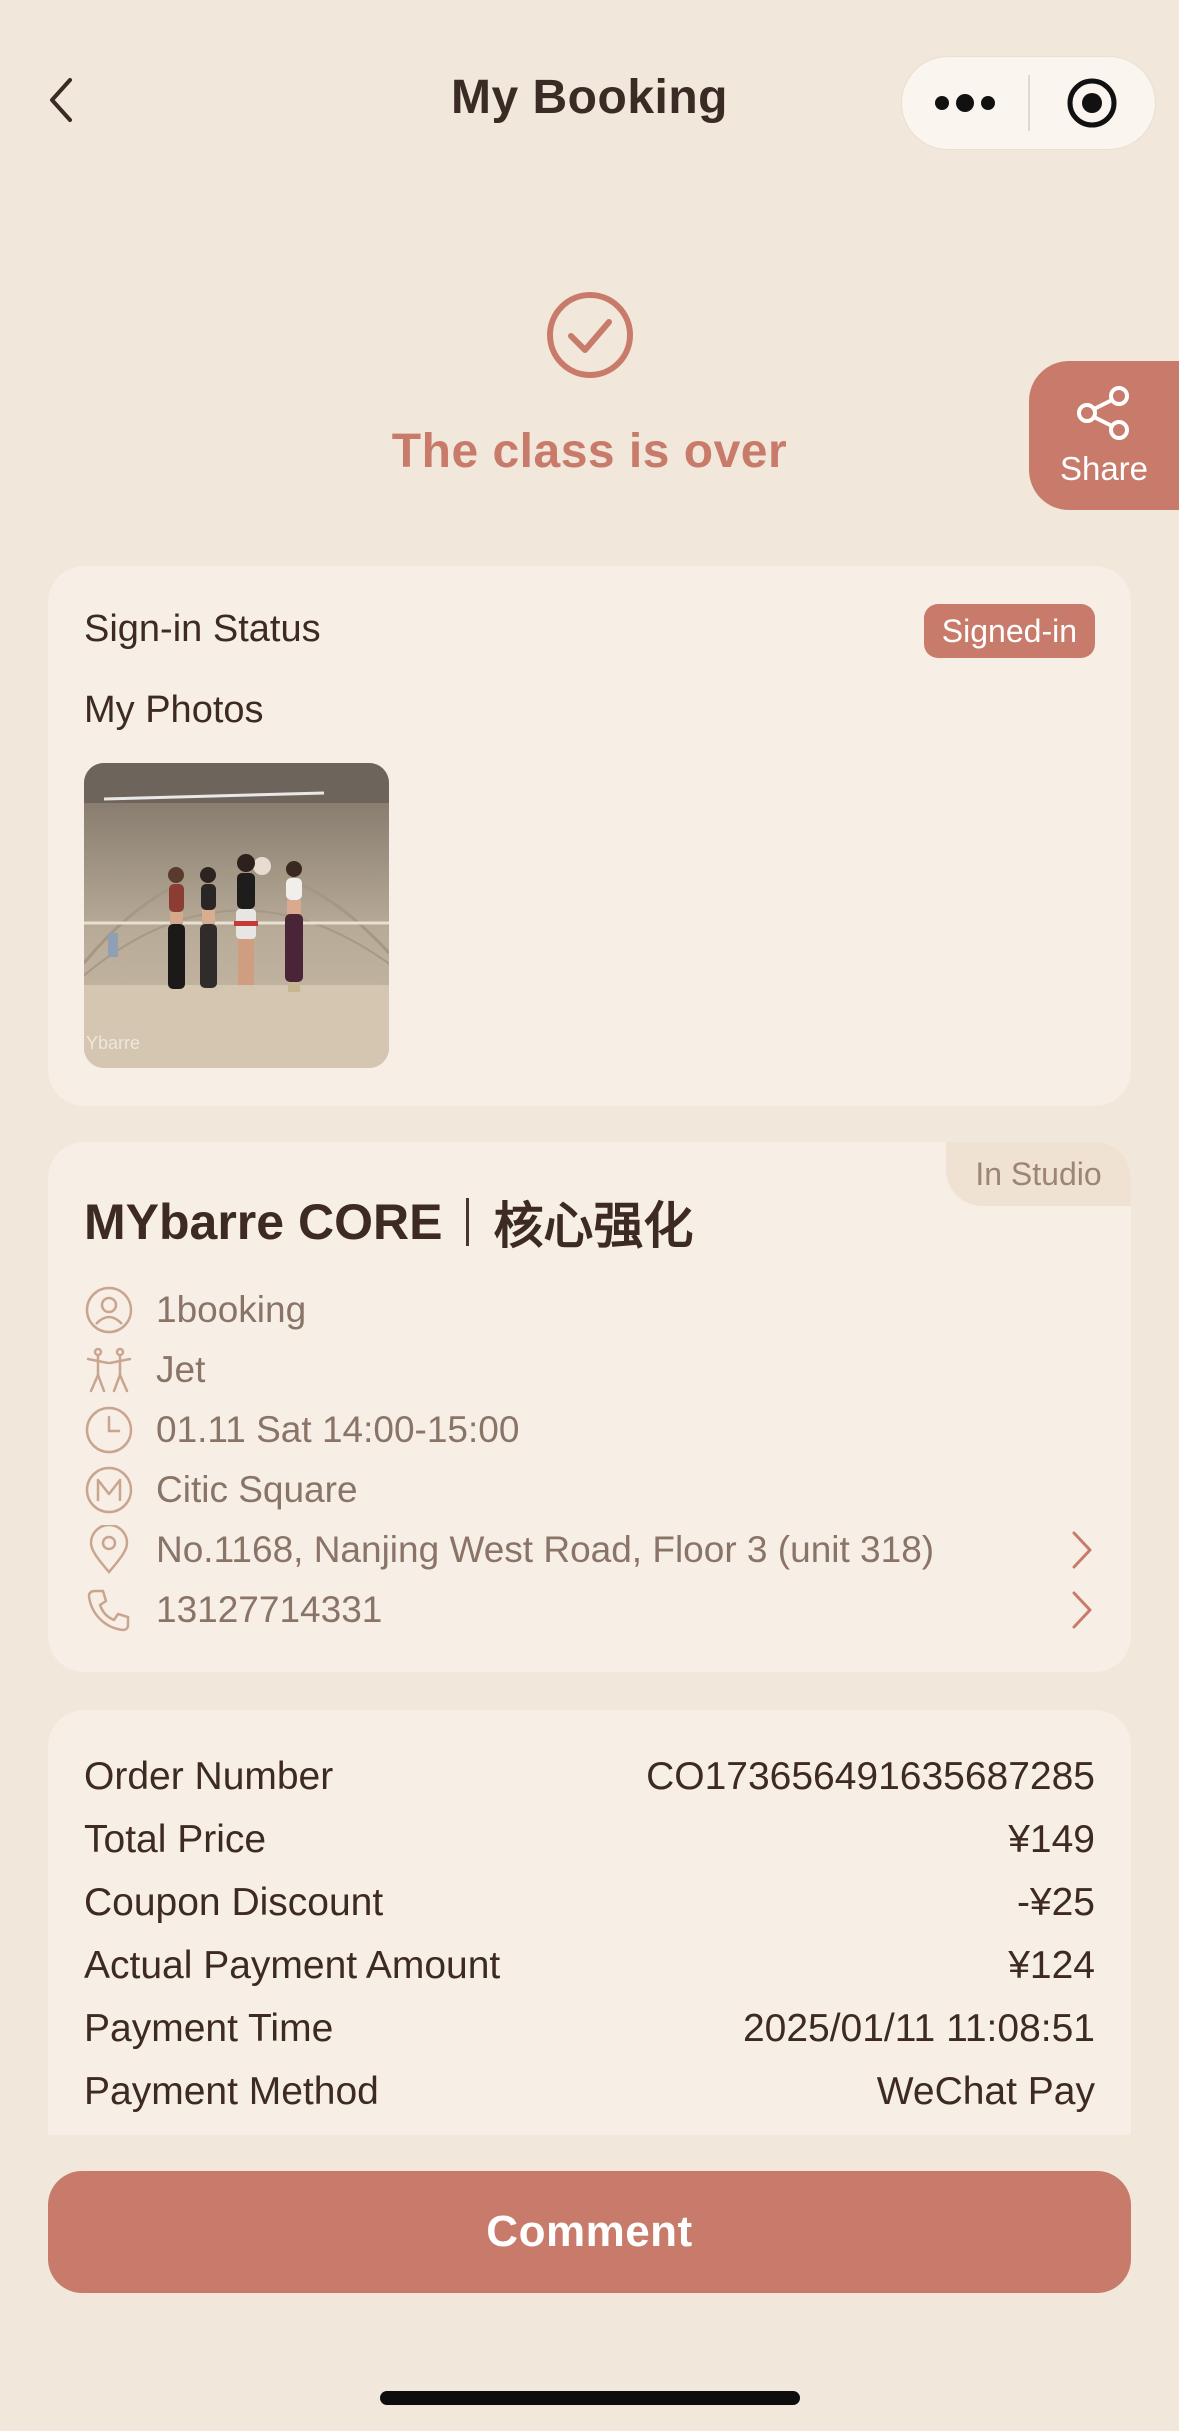 The image size is (1179, 2431). I want to click on class-time: 01.11 Sat 14:00-15:00, so click(338, 1429).